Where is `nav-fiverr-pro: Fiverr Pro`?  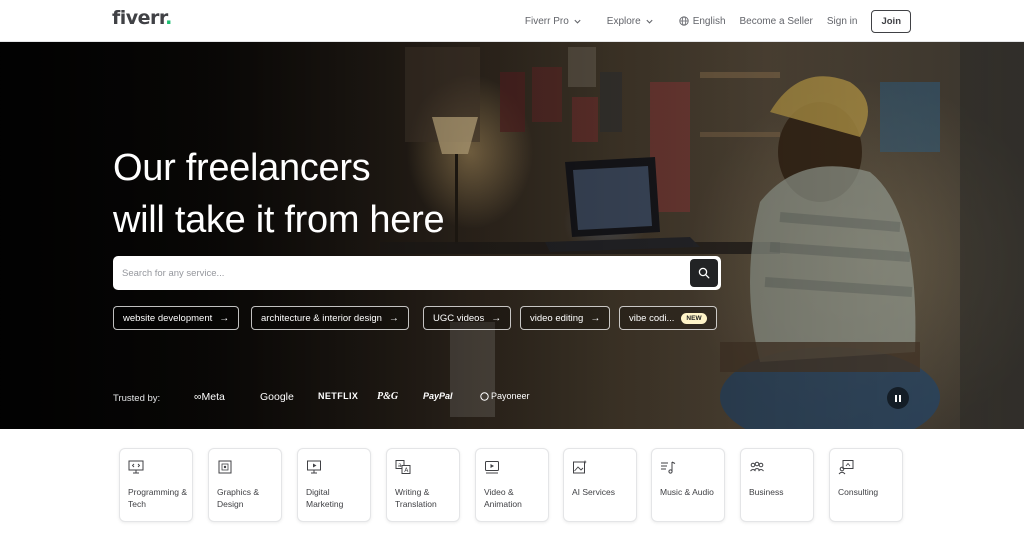 nav-fiverr-pro: Fiverr Pro is located at coordinates (553, 21).